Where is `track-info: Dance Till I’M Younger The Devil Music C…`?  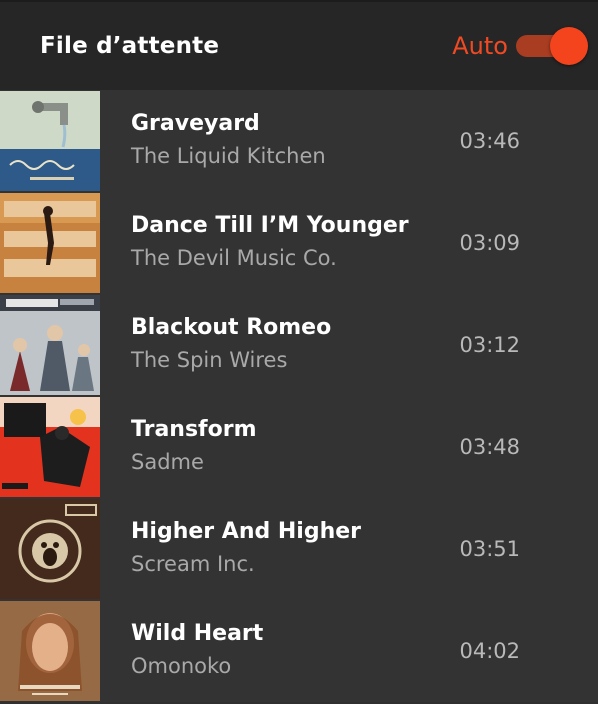 track-info: Dance Till I’M Younger The Devil Music C… is located at coordinates (255, 243).